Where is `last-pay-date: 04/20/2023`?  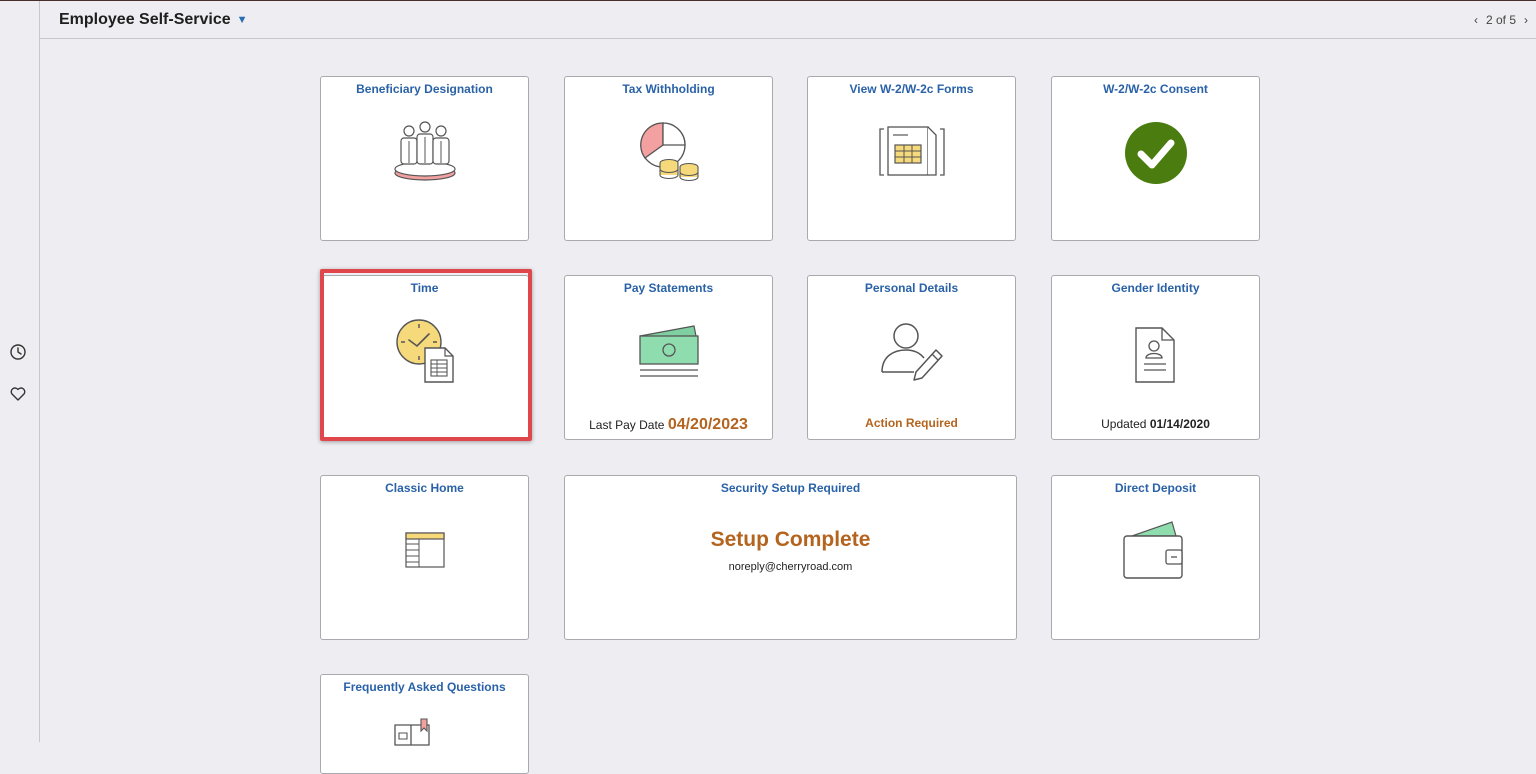
last-pay-date: 04/20/2023 is located at coordinates (707, 424).